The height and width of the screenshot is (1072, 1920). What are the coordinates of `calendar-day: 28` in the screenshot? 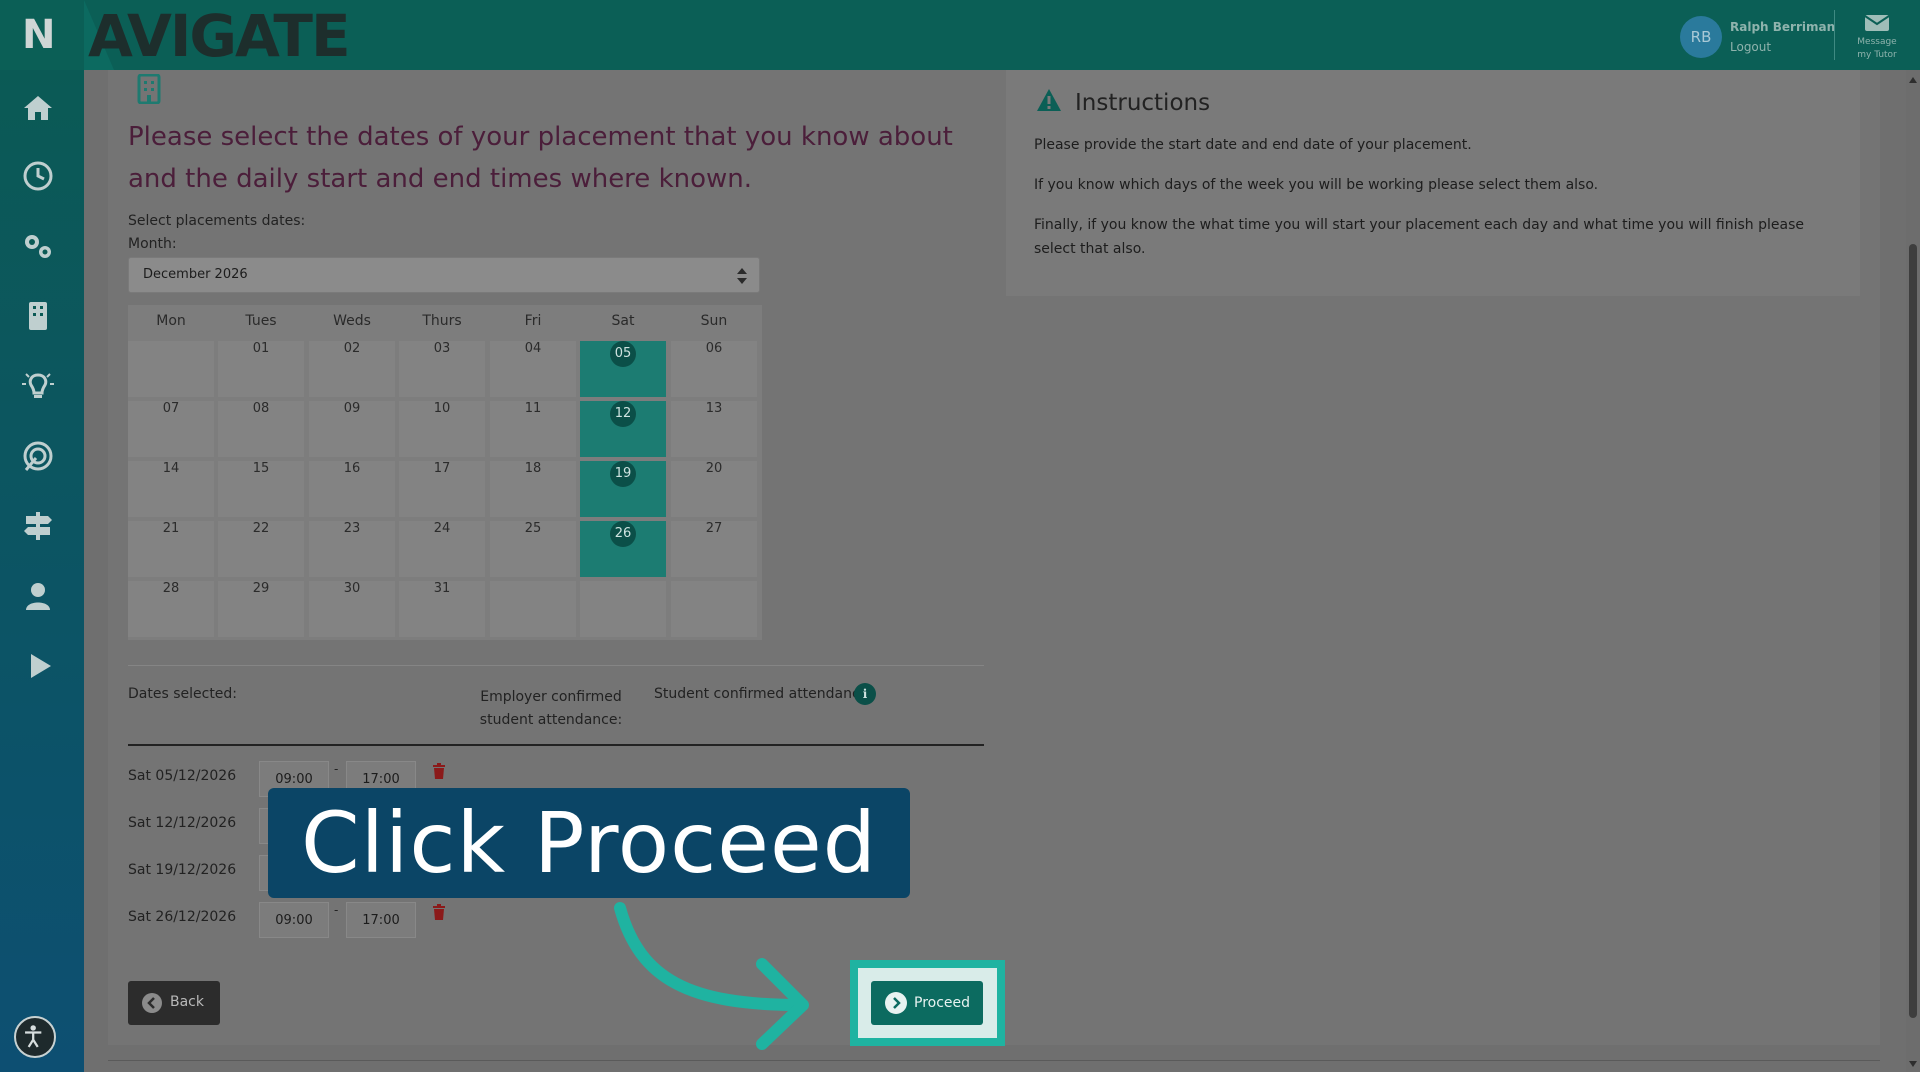 It's located at (171, 609).